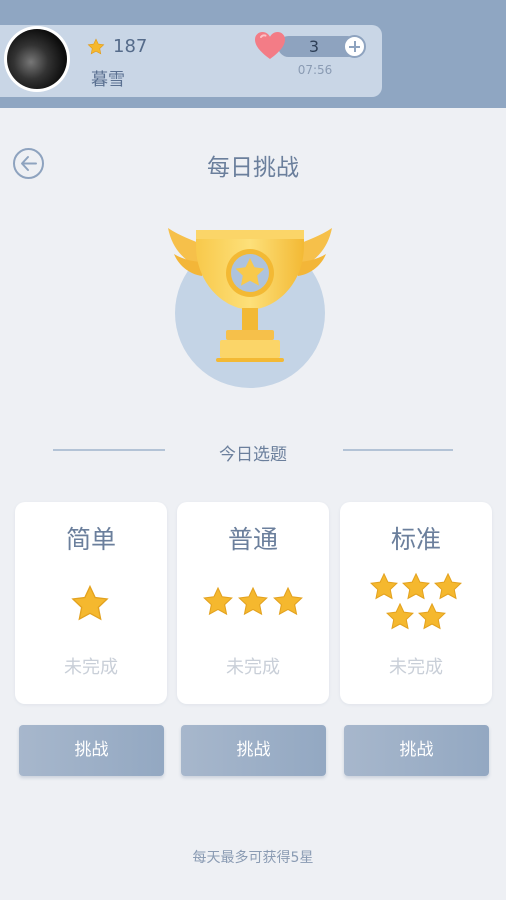  Describe the element at coordinates (250, 295) in the screenshot. I see `trophy-icon` at that location.